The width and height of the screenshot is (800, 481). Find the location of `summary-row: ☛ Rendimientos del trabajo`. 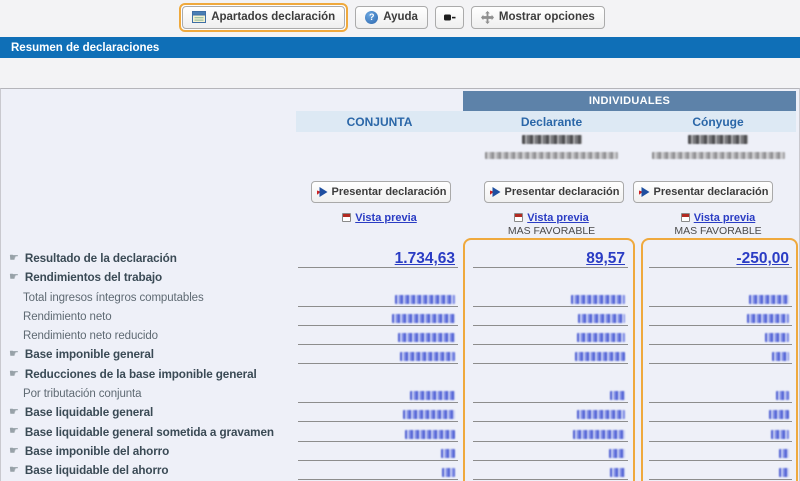

summary-row: ☛ Rendimientos del trabajo is located at coordinates (400, 277).